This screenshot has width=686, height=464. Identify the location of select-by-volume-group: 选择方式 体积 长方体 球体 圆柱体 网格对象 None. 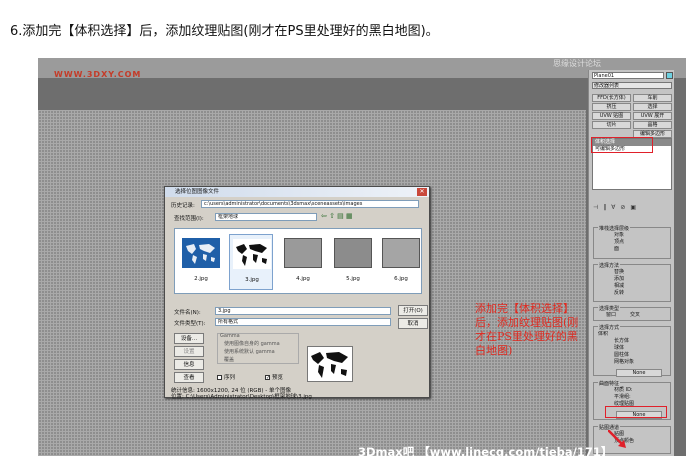
(632, 350).